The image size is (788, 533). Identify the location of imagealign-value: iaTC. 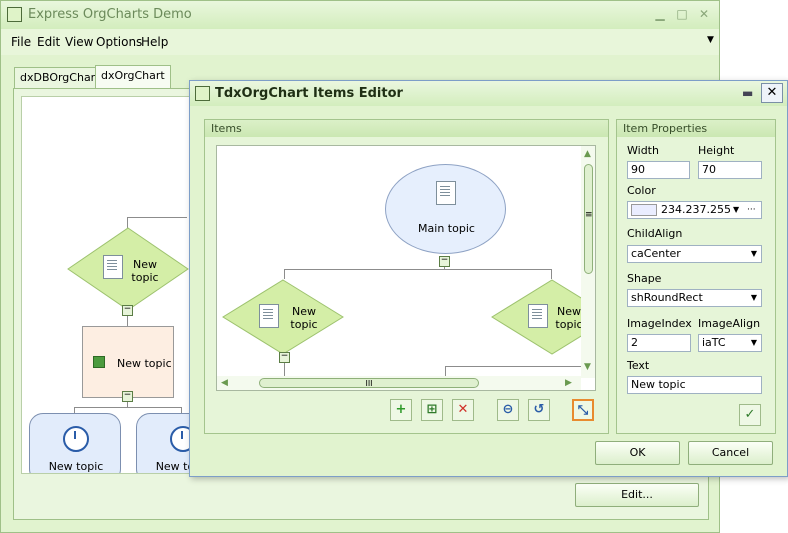
(714, 342).